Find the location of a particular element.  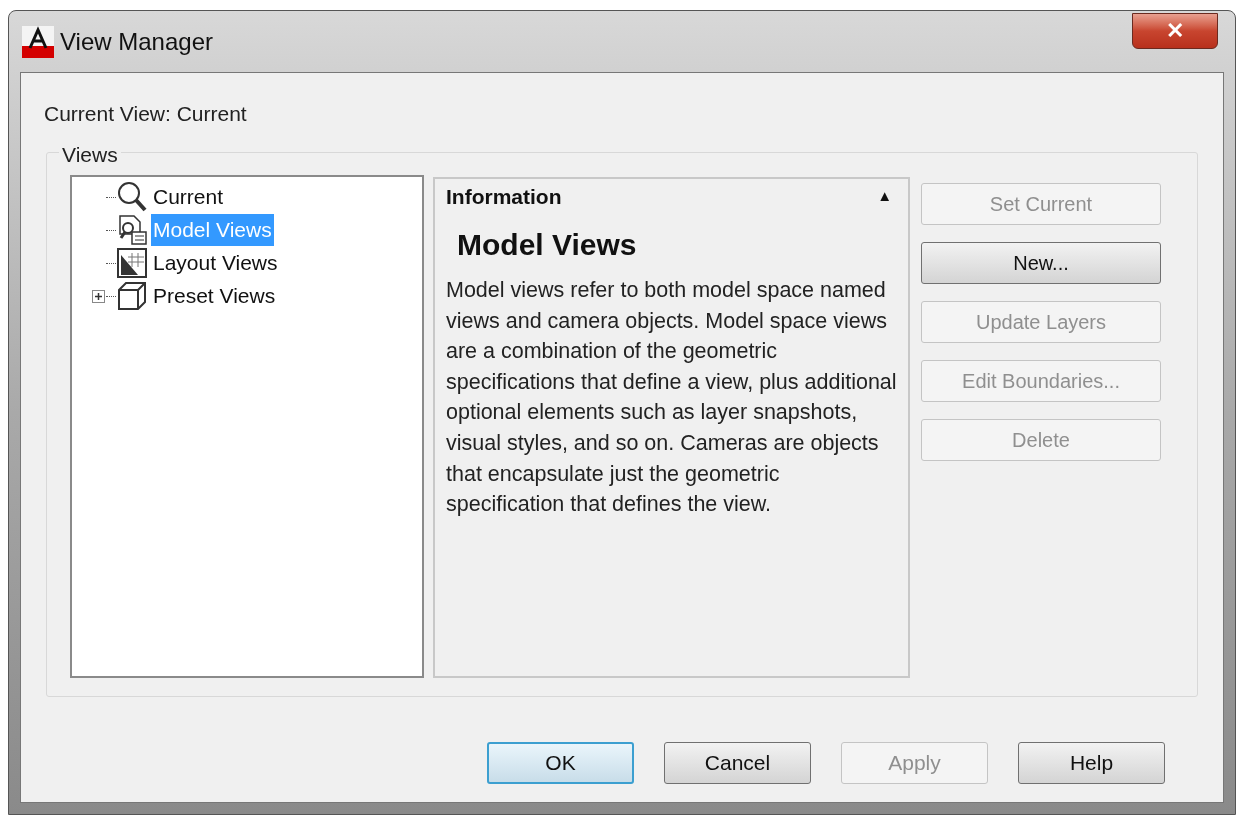

dialog-button: OK is located at coordinates (560, 762).